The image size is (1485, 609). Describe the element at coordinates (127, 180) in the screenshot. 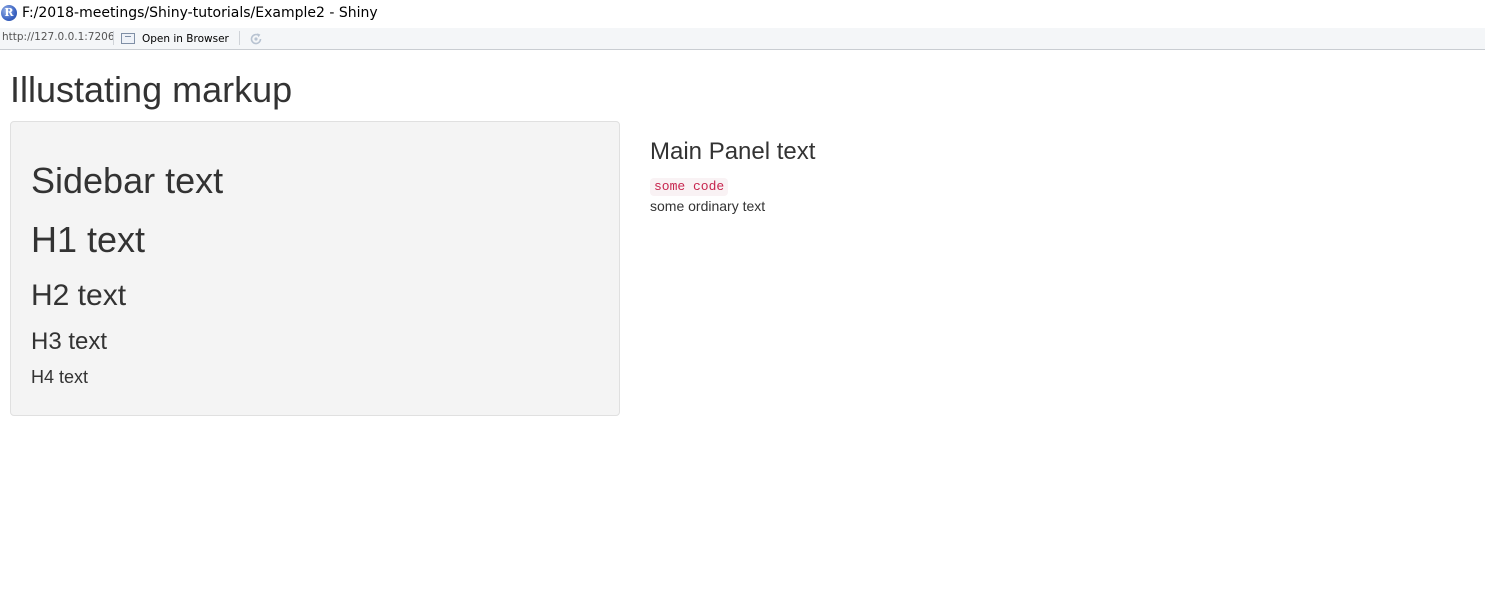

I see `sidebar-title: Sidebar text` at that location.